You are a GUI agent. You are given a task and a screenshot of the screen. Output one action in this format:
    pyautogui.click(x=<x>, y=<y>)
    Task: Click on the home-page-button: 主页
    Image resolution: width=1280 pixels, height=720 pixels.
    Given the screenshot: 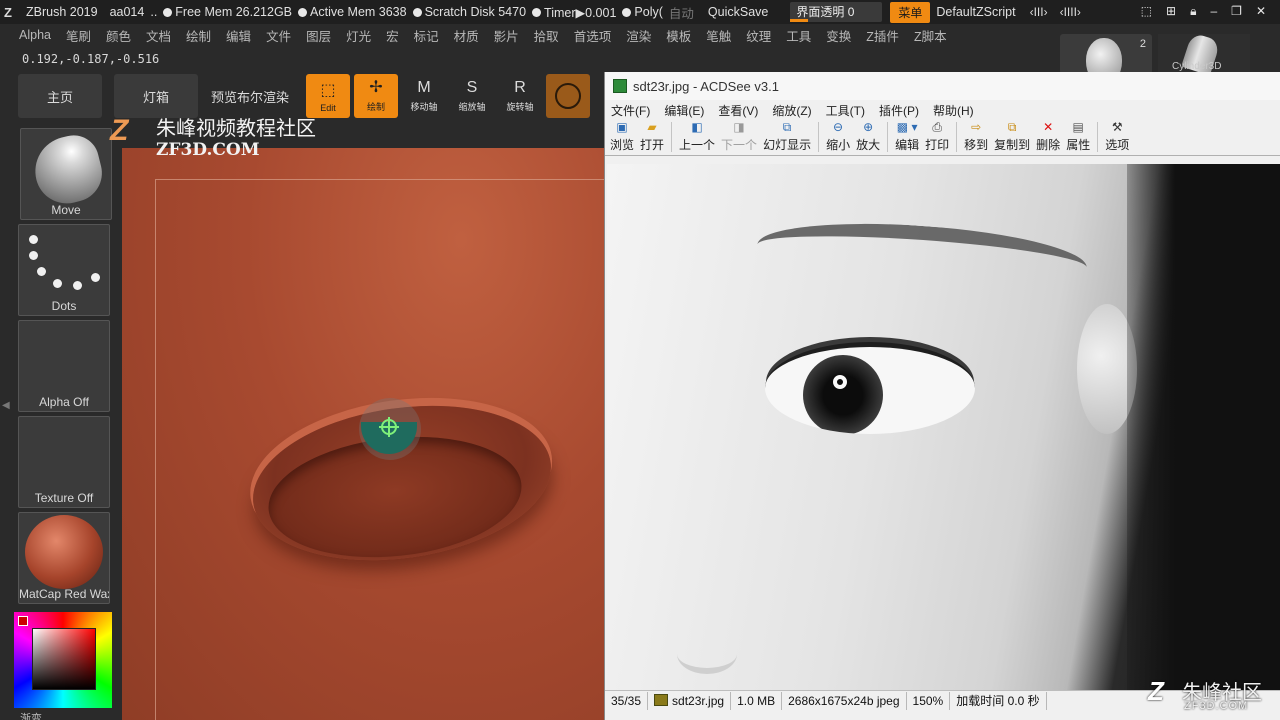 What is the action you would take?
    pyautogui.click(x=60, y=96)
    